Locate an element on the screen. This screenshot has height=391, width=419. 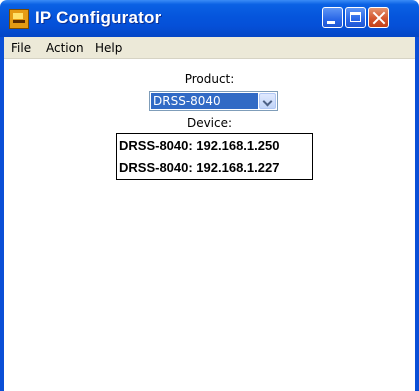
menu-action: Action is located at coordinates (65, 48).